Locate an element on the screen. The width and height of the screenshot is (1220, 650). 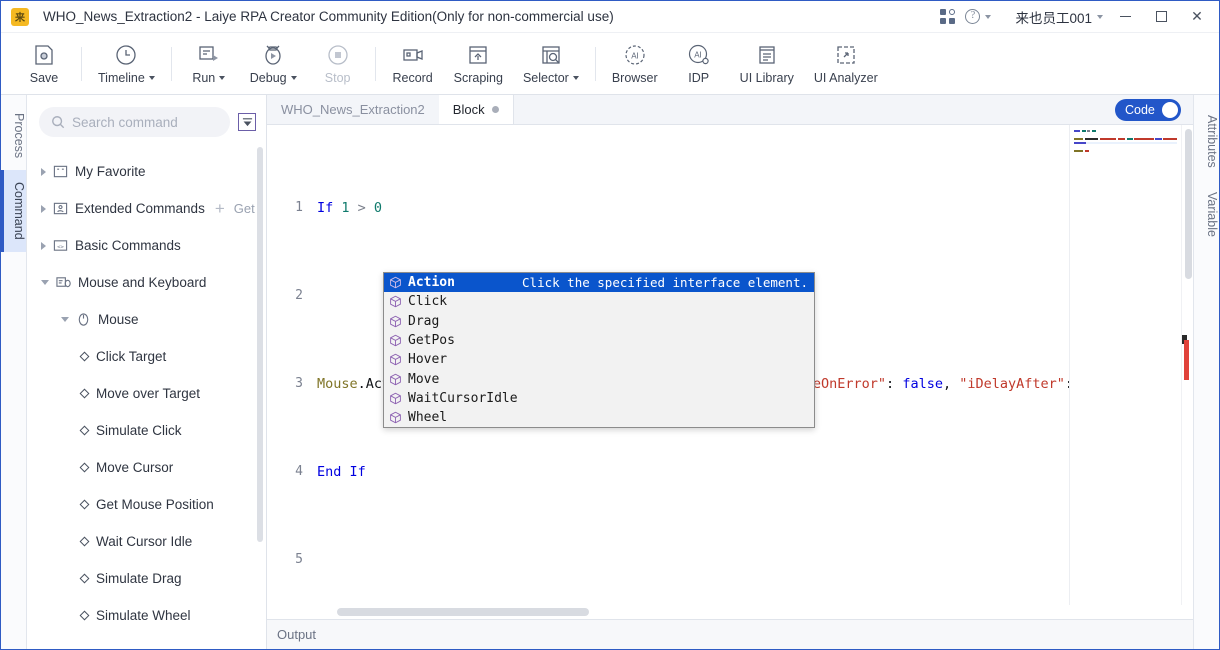
scraping-button: Scraping is located at coordinates (478, 64).